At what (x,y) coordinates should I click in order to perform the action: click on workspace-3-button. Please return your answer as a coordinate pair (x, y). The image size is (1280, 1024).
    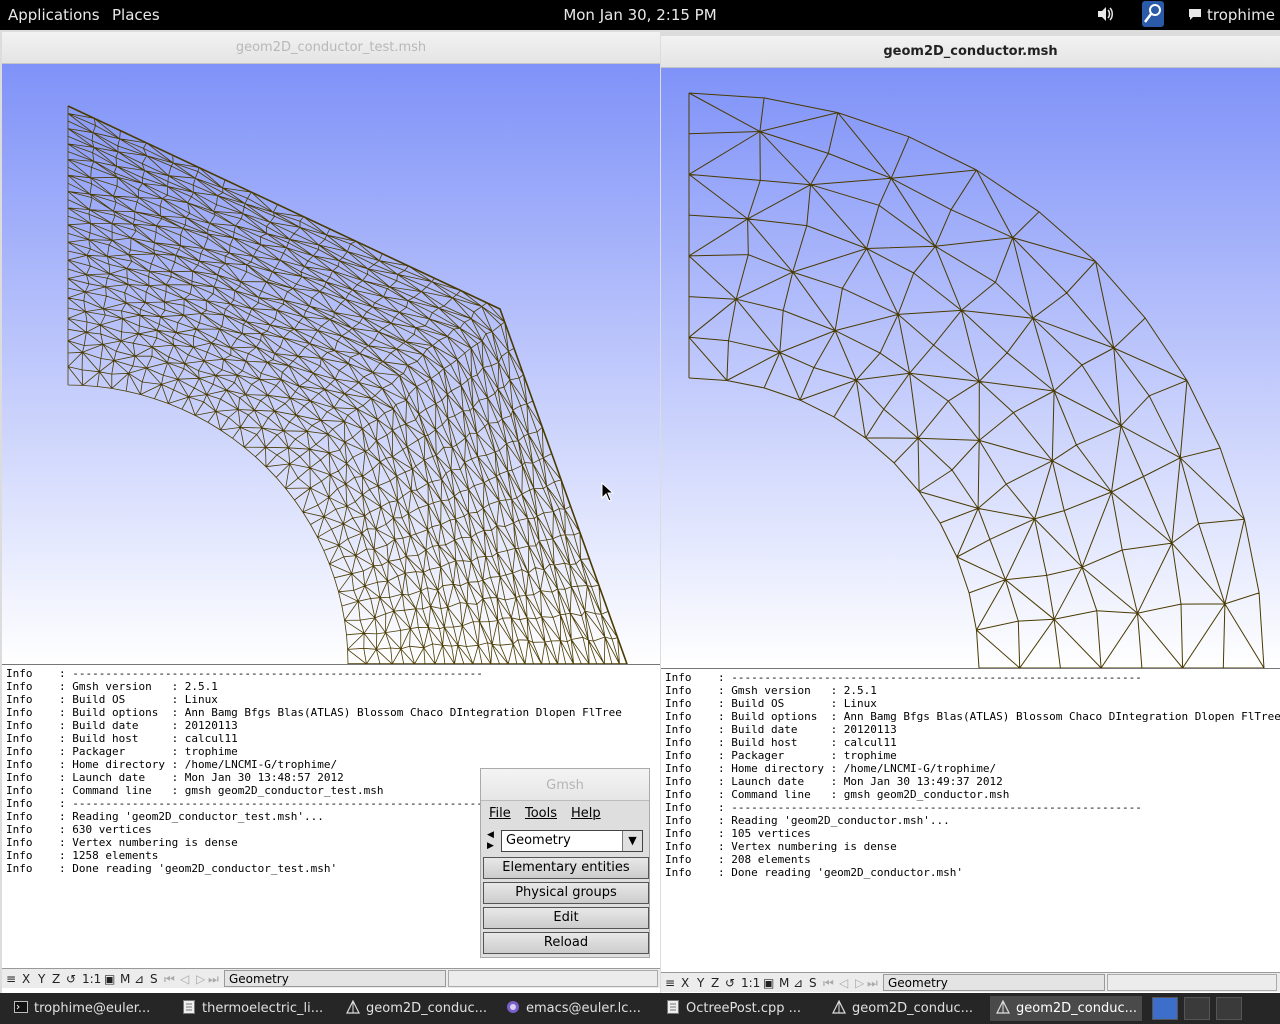
    Looking at the image, I should click on (1229, 1008).